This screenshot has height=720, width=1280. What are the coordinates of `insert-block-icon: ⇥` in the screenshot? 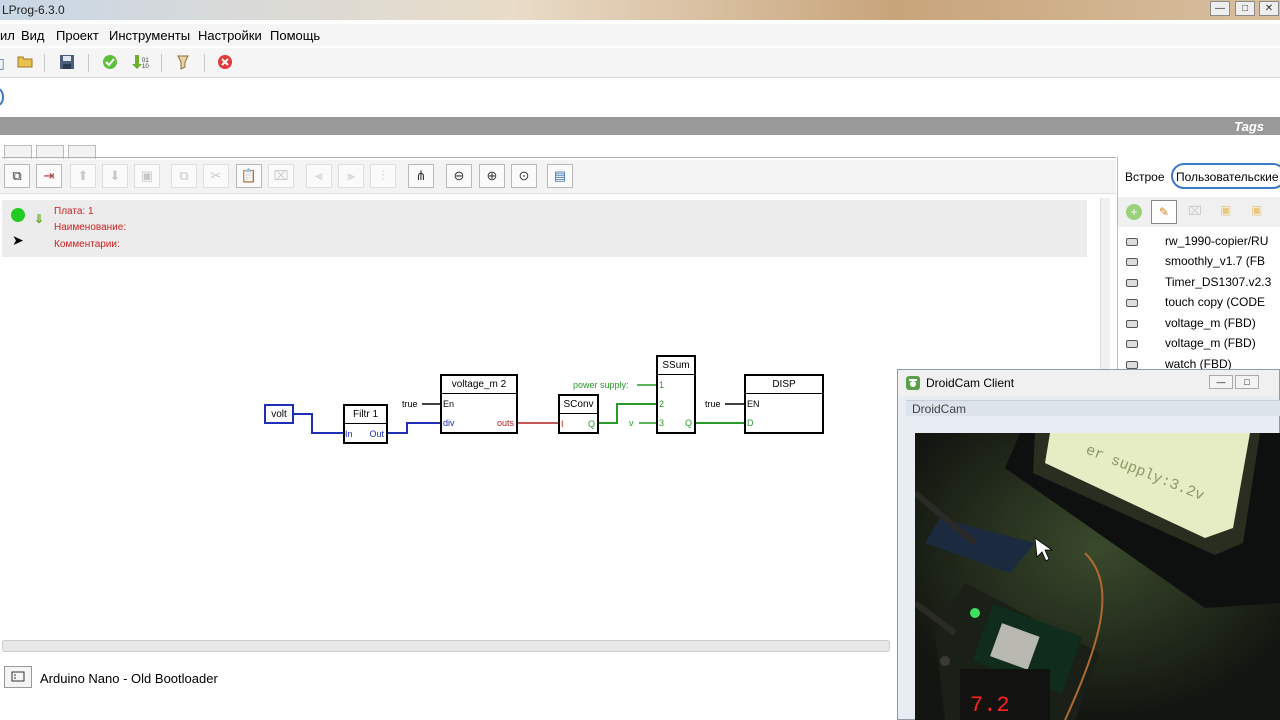 It's located at (49, 176).